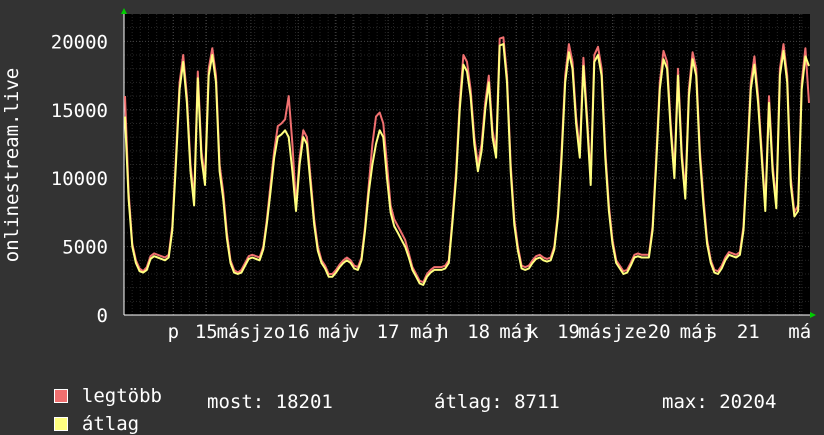  What do you see at coordinates (12, 165) in the screenshot?
I see `y-axis-label: onlinestream.live` at bounding box center [12, 165].